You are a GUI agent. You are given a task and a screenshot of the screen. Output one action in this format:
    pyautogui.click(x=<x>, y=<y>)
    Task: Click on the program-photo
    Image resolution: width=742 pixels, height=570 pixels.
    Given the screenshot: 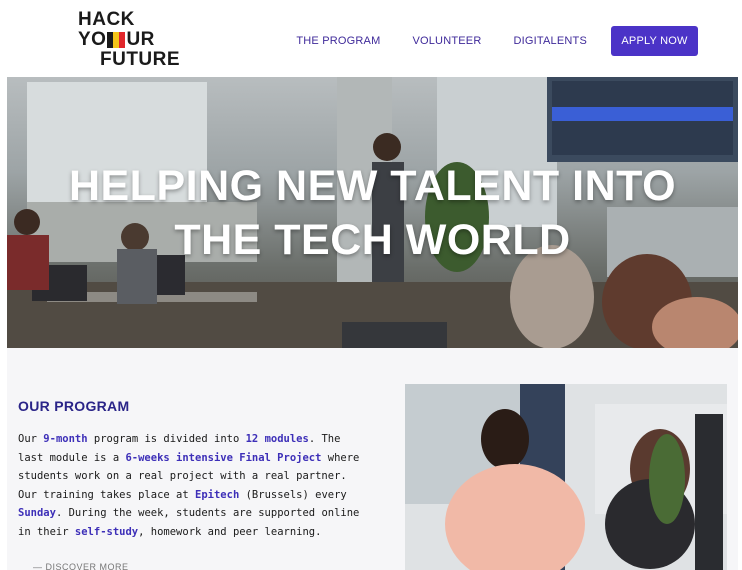 What is the action you would take?
    pyautogui.click(x=566, y=477)
    